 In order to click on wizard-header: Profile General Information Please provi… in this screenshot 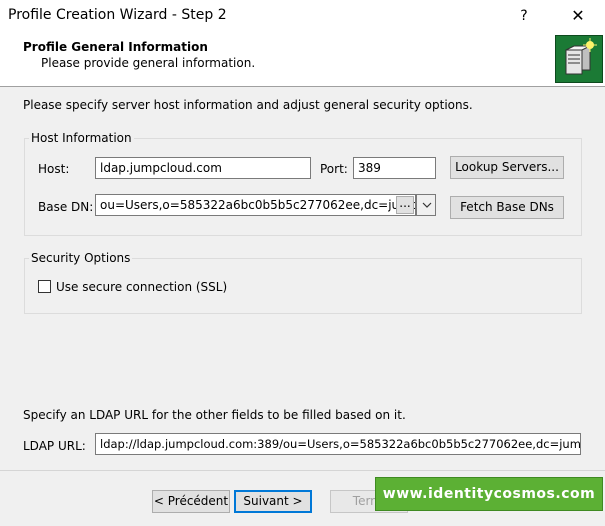, I will do `click(302, 59)`.